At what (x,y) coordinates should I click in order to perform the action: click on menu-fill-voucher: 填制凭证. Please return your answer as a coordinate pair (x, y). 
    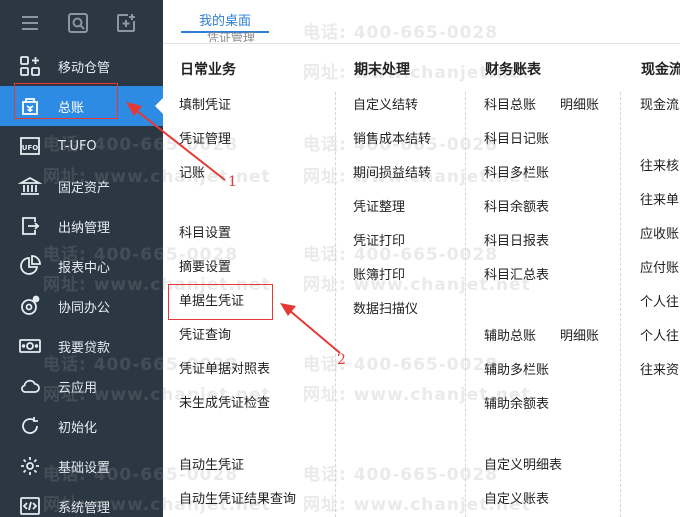
    Looking at the image, I should click on (205, 103).